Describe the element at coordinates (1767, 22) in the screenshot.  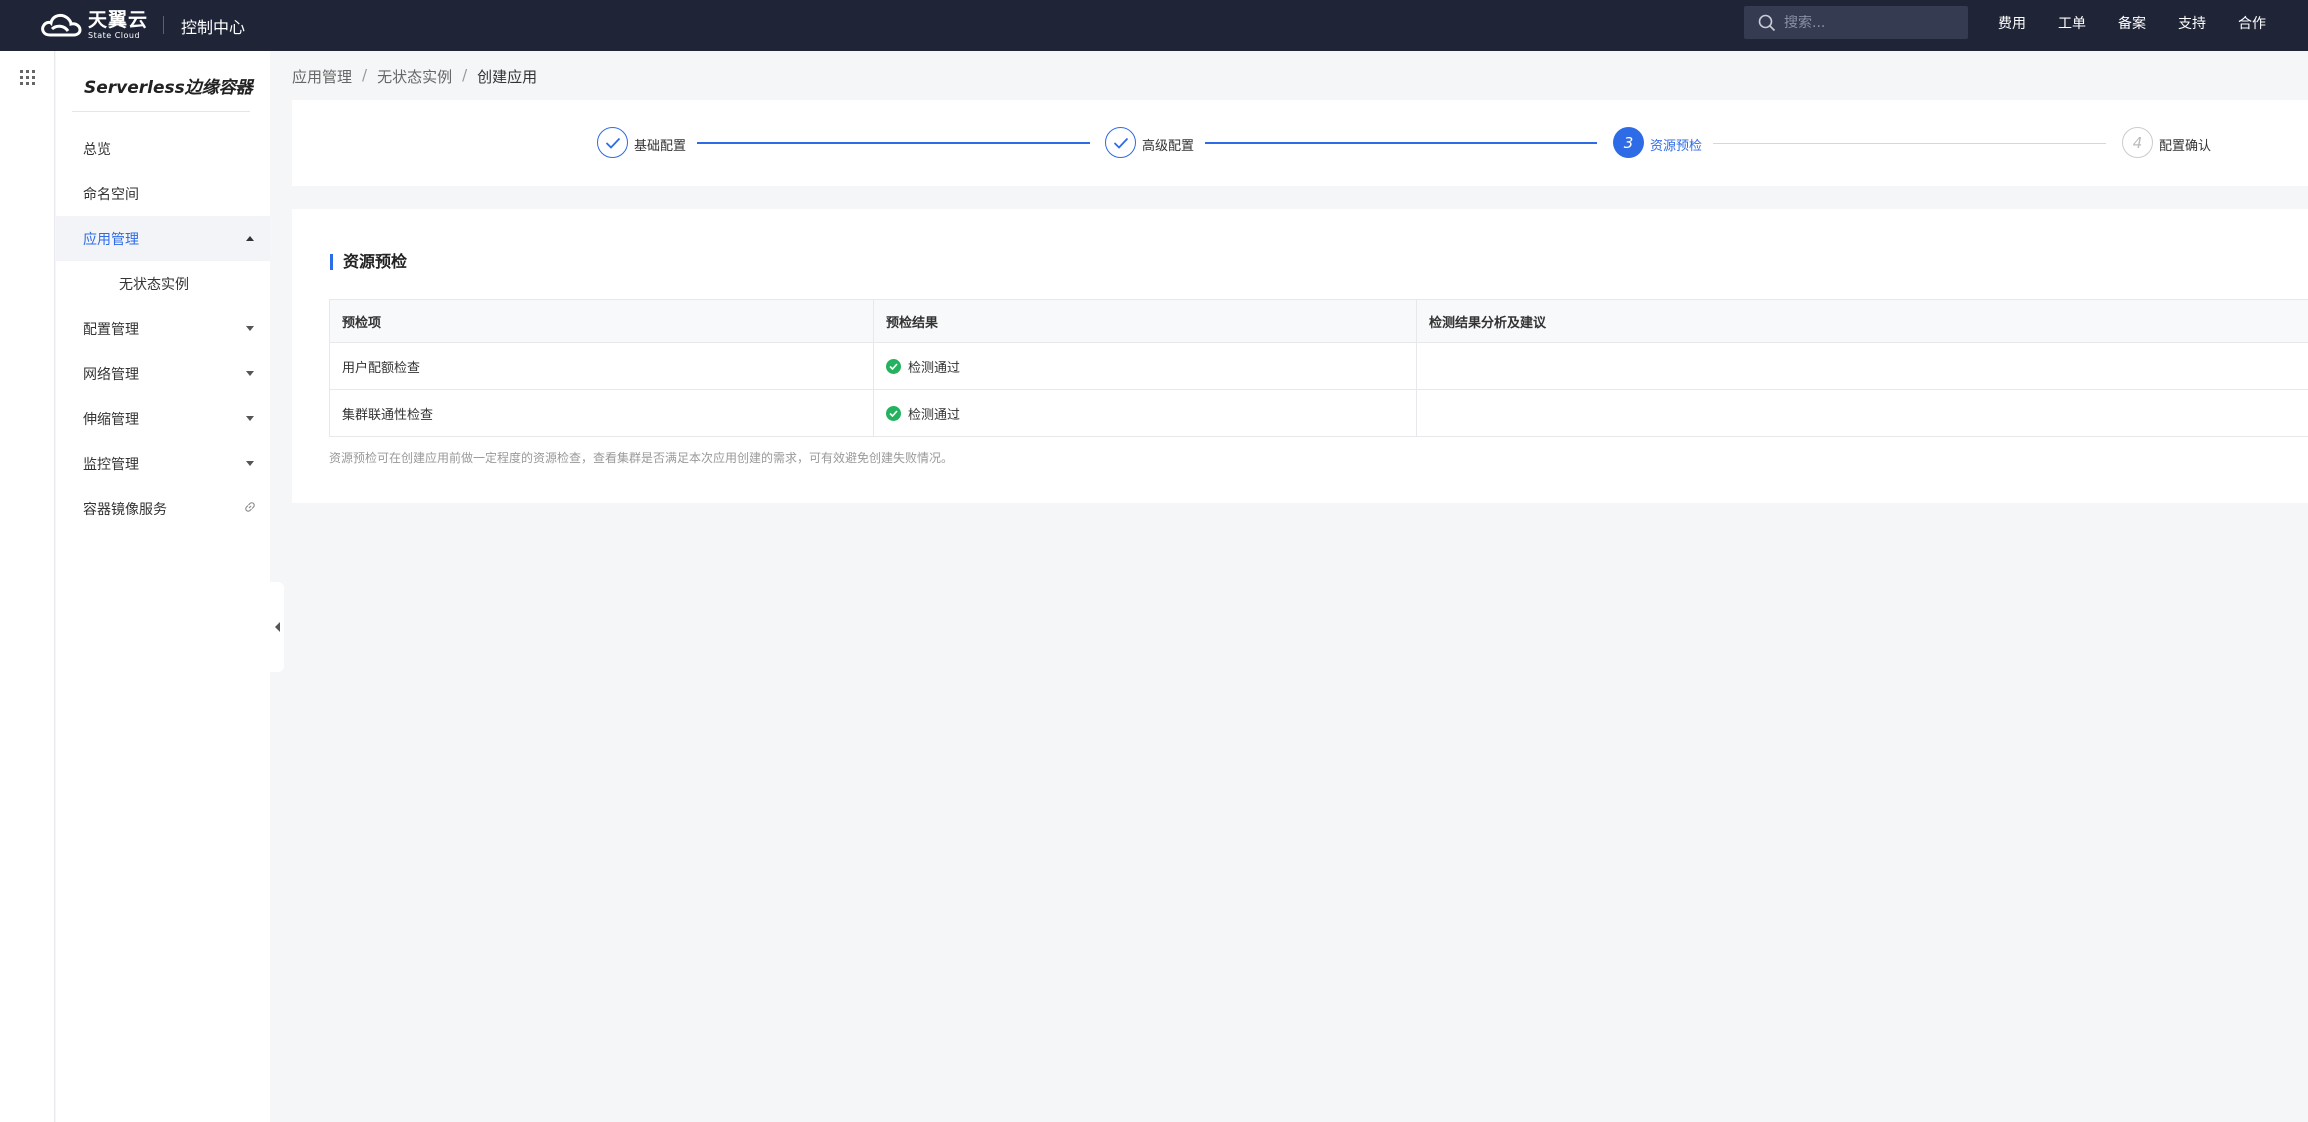
I see `search-icon` at that location.